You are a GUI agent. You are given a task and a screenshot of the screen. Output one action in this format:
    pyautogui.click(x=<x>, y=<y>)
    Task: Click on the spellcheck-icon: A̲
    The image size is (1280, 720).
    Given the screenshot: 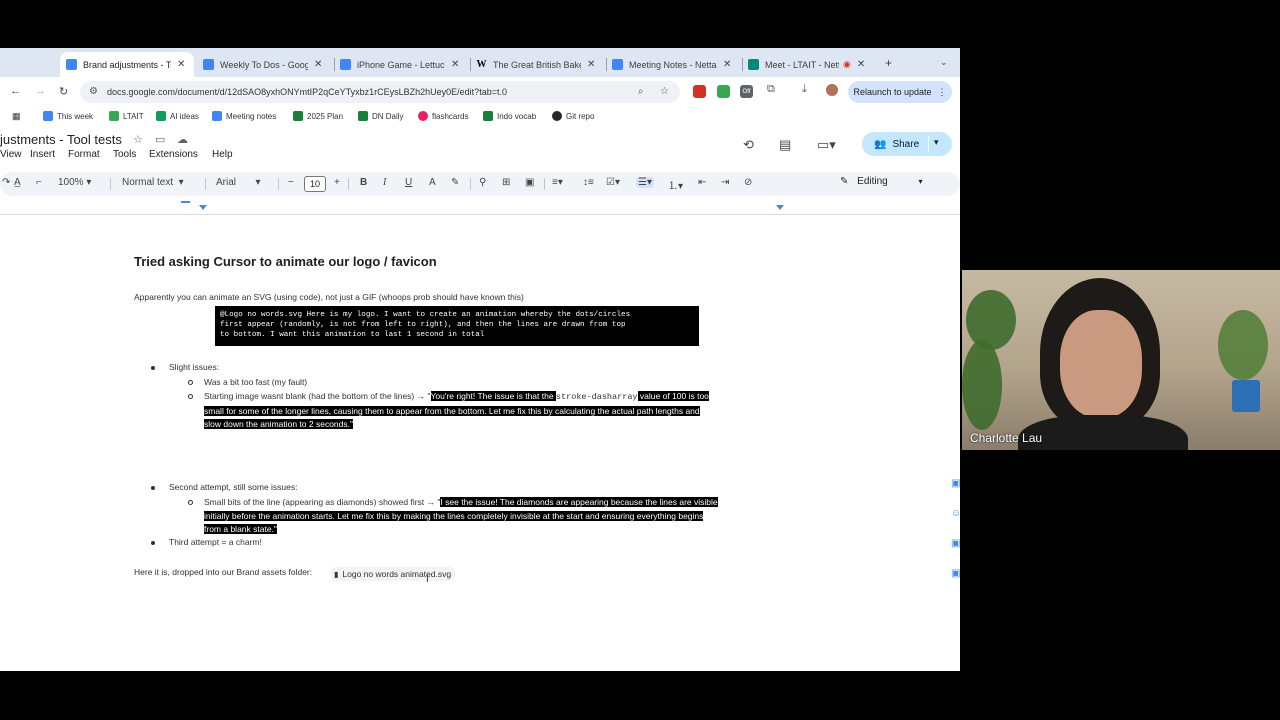 What is the action you would take?
    pyautogui.click(x=17, y=182)
    